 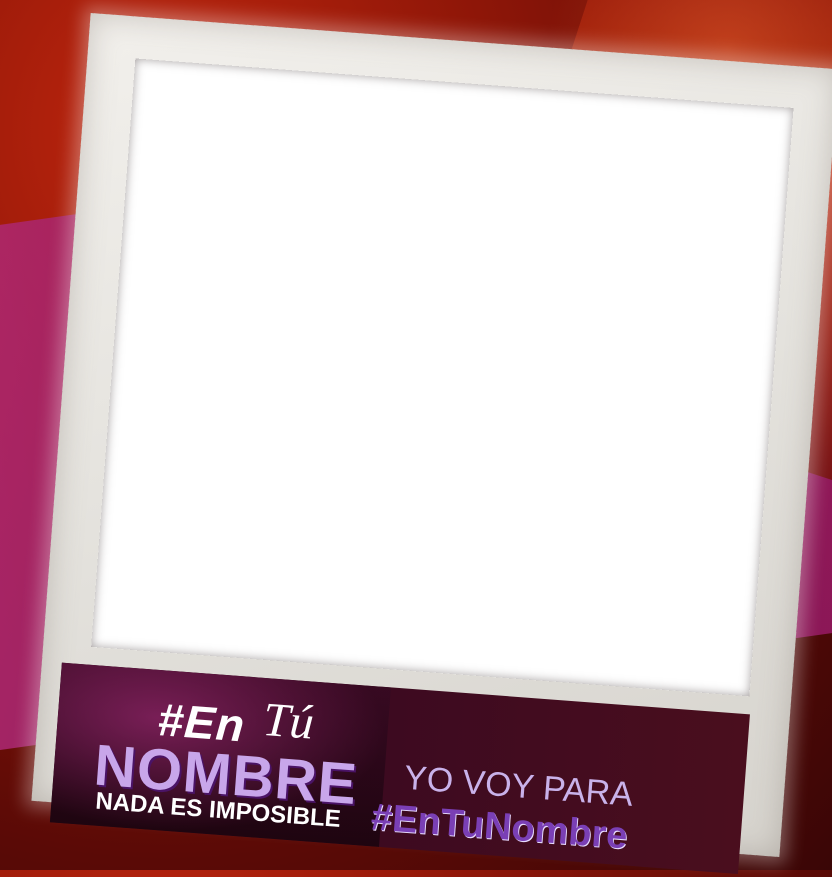 What do you see at coordinates (288, 721) in the screenshot?
I see `logo-tu-text: Tú` at bounding box center [288, 721].